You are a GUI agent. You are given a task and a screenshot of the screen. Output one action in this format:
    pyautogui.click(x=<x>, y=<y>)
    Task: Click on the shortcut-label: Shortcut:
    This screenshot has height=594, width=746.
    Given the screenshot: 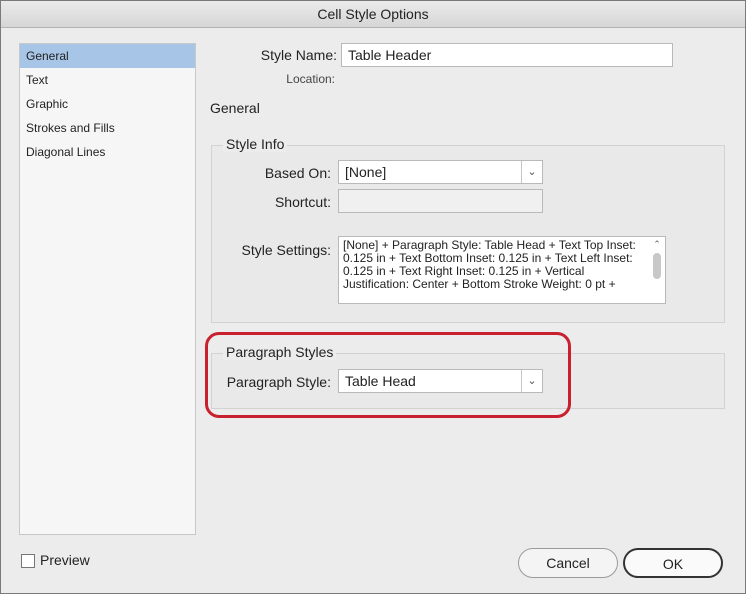 What is the action you would take?
    pyautogui.click(x=302, y=202)
    